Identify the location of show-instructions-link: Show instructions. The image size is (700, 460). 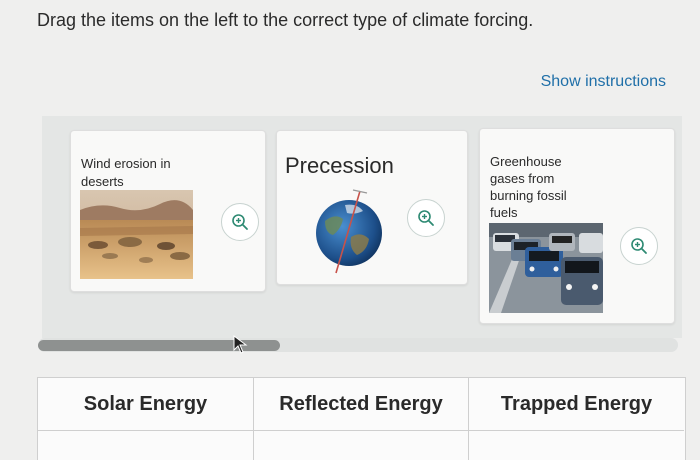
(603, 82).